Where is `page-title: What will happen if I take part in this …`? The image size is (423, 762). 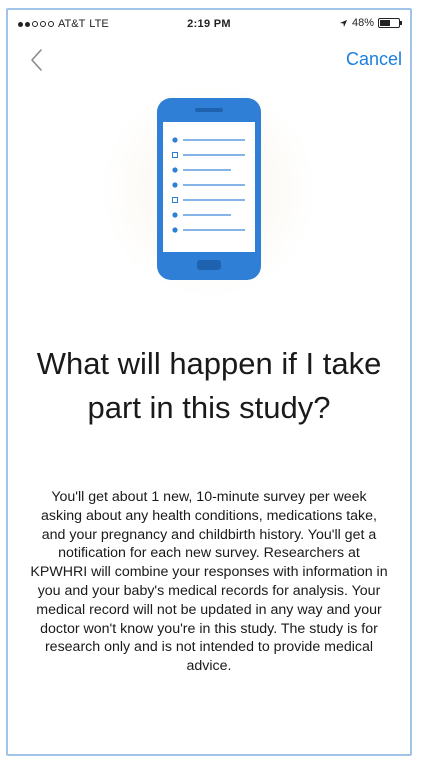 page-title: What will happen if I take part in this … is located at coordinates (209, 385).